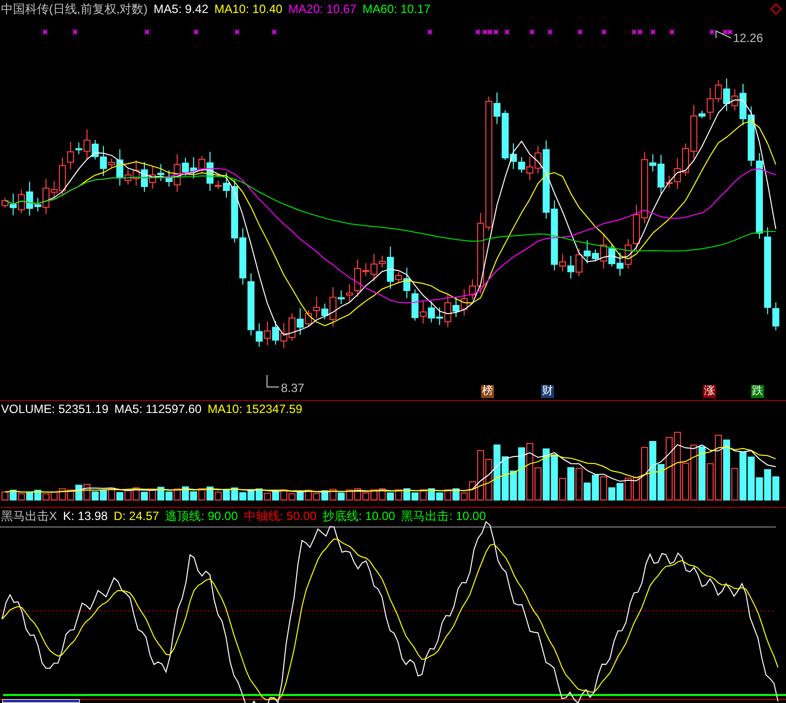 Image resolution: width=786 pixels, height=703 pixels. Describe the element at coordinates (776, 9) in the screenshot. I see `diamond-icon` at that location.